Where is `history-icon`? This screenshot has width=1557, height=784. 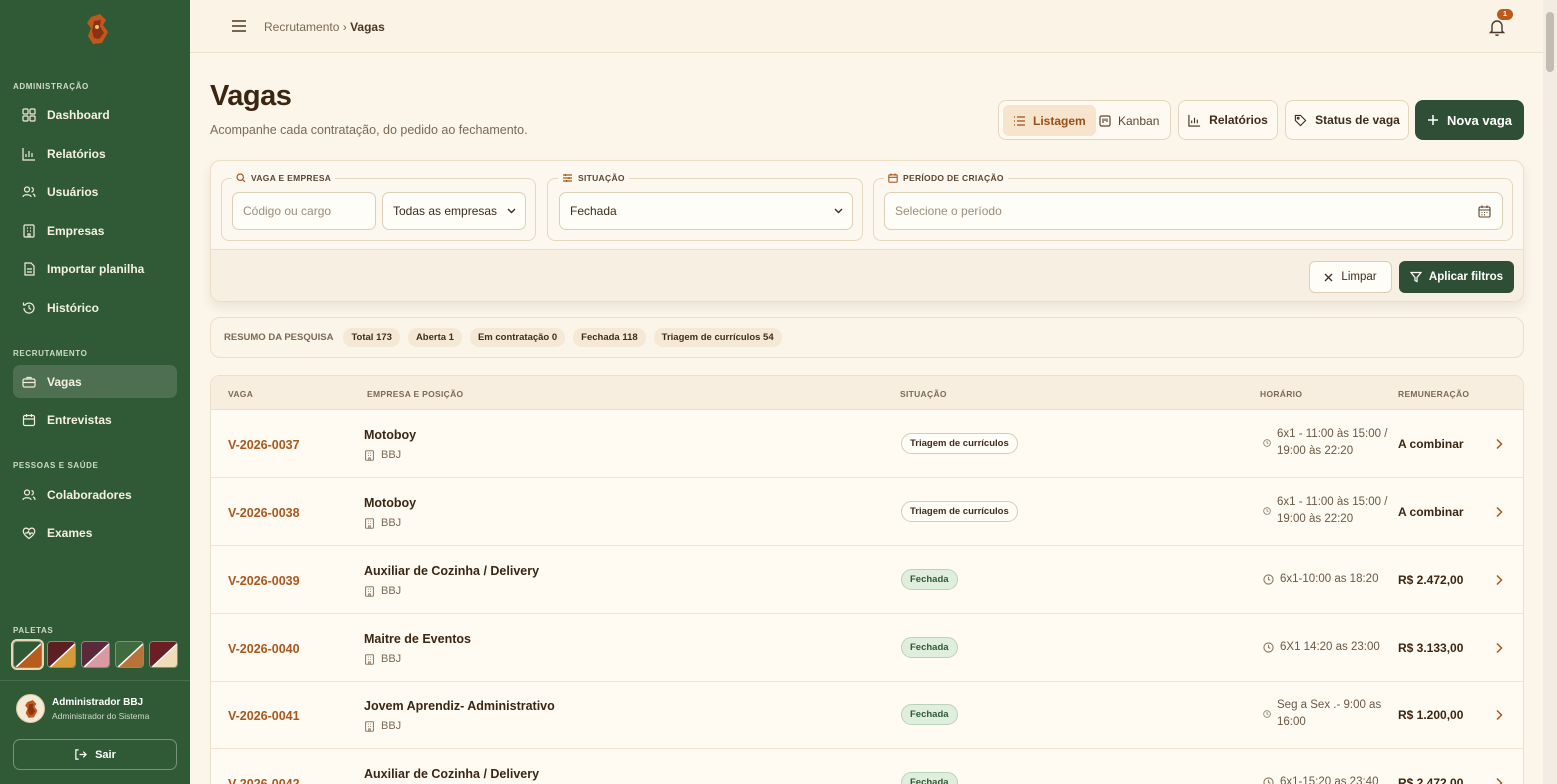 history-icon is located at coordinates (28, 307).